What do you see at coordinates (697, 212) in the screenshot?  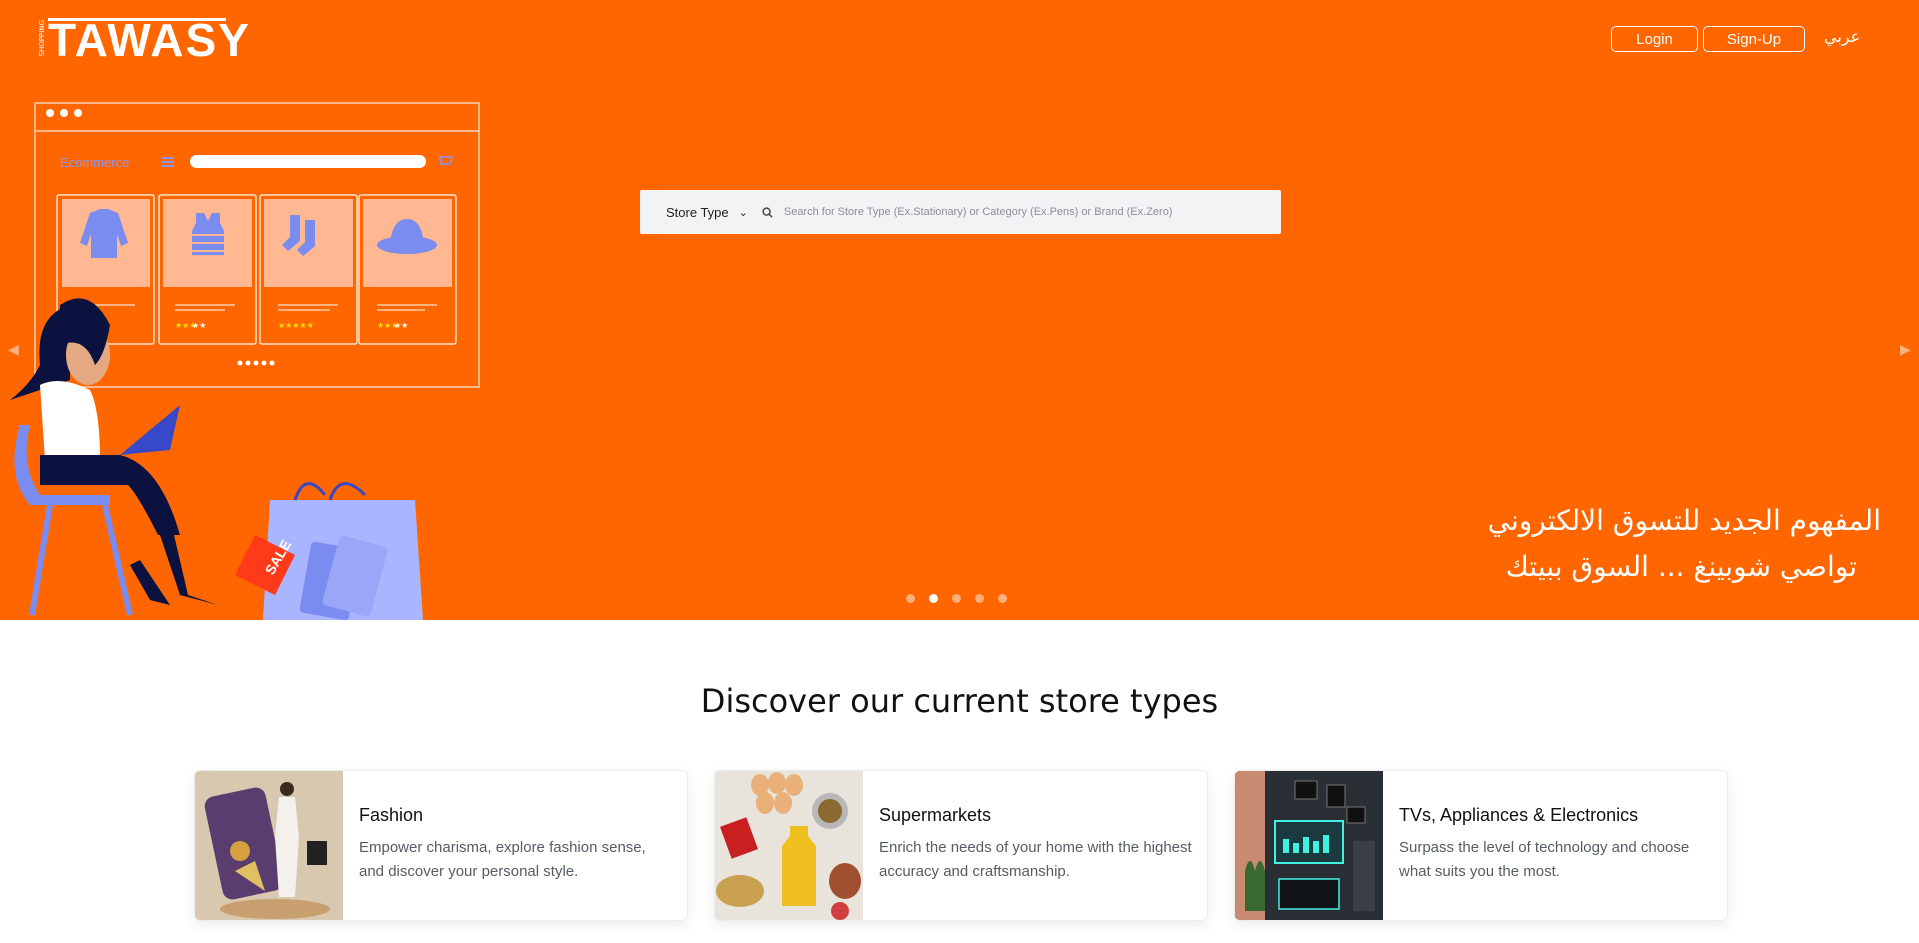 I see `store-type-label: Store Type` at bounding box center [697, 212].